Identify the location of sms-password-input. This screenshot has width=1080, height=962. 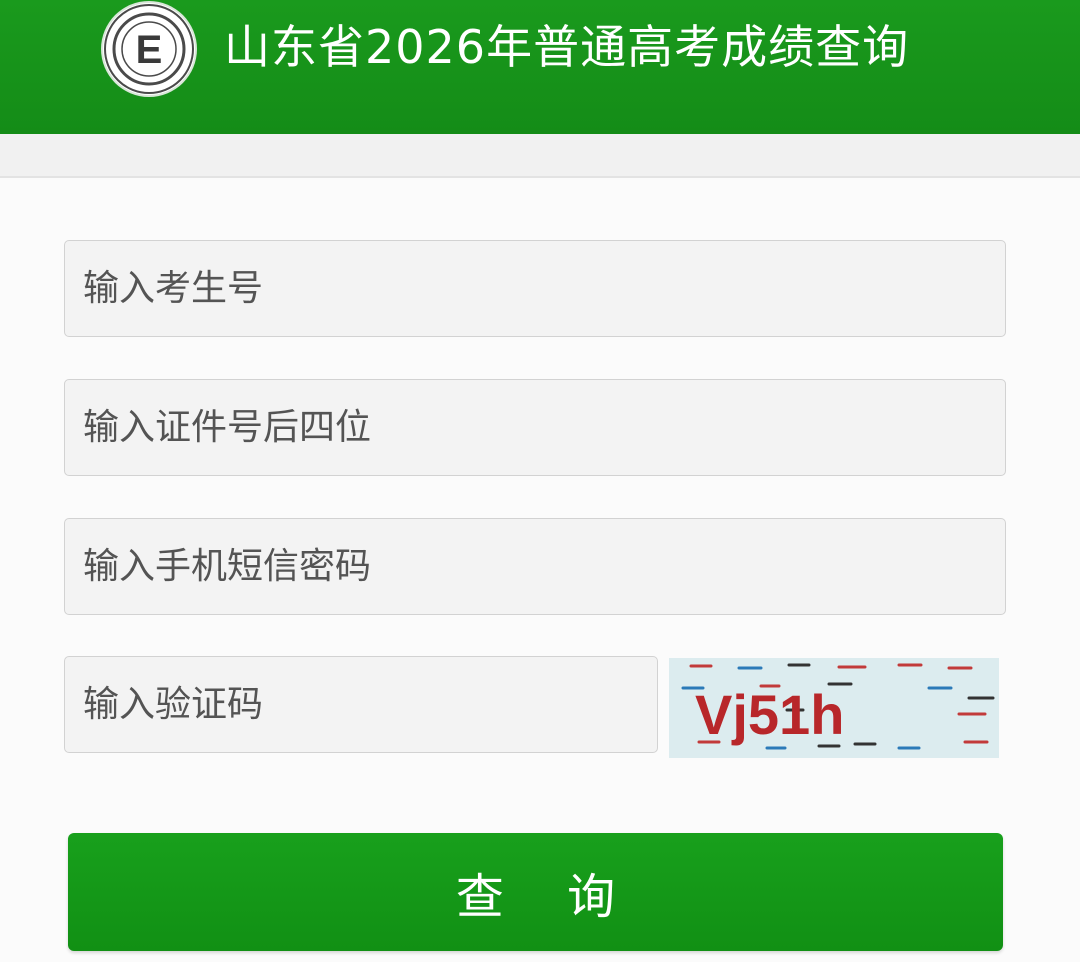
(535, 566).